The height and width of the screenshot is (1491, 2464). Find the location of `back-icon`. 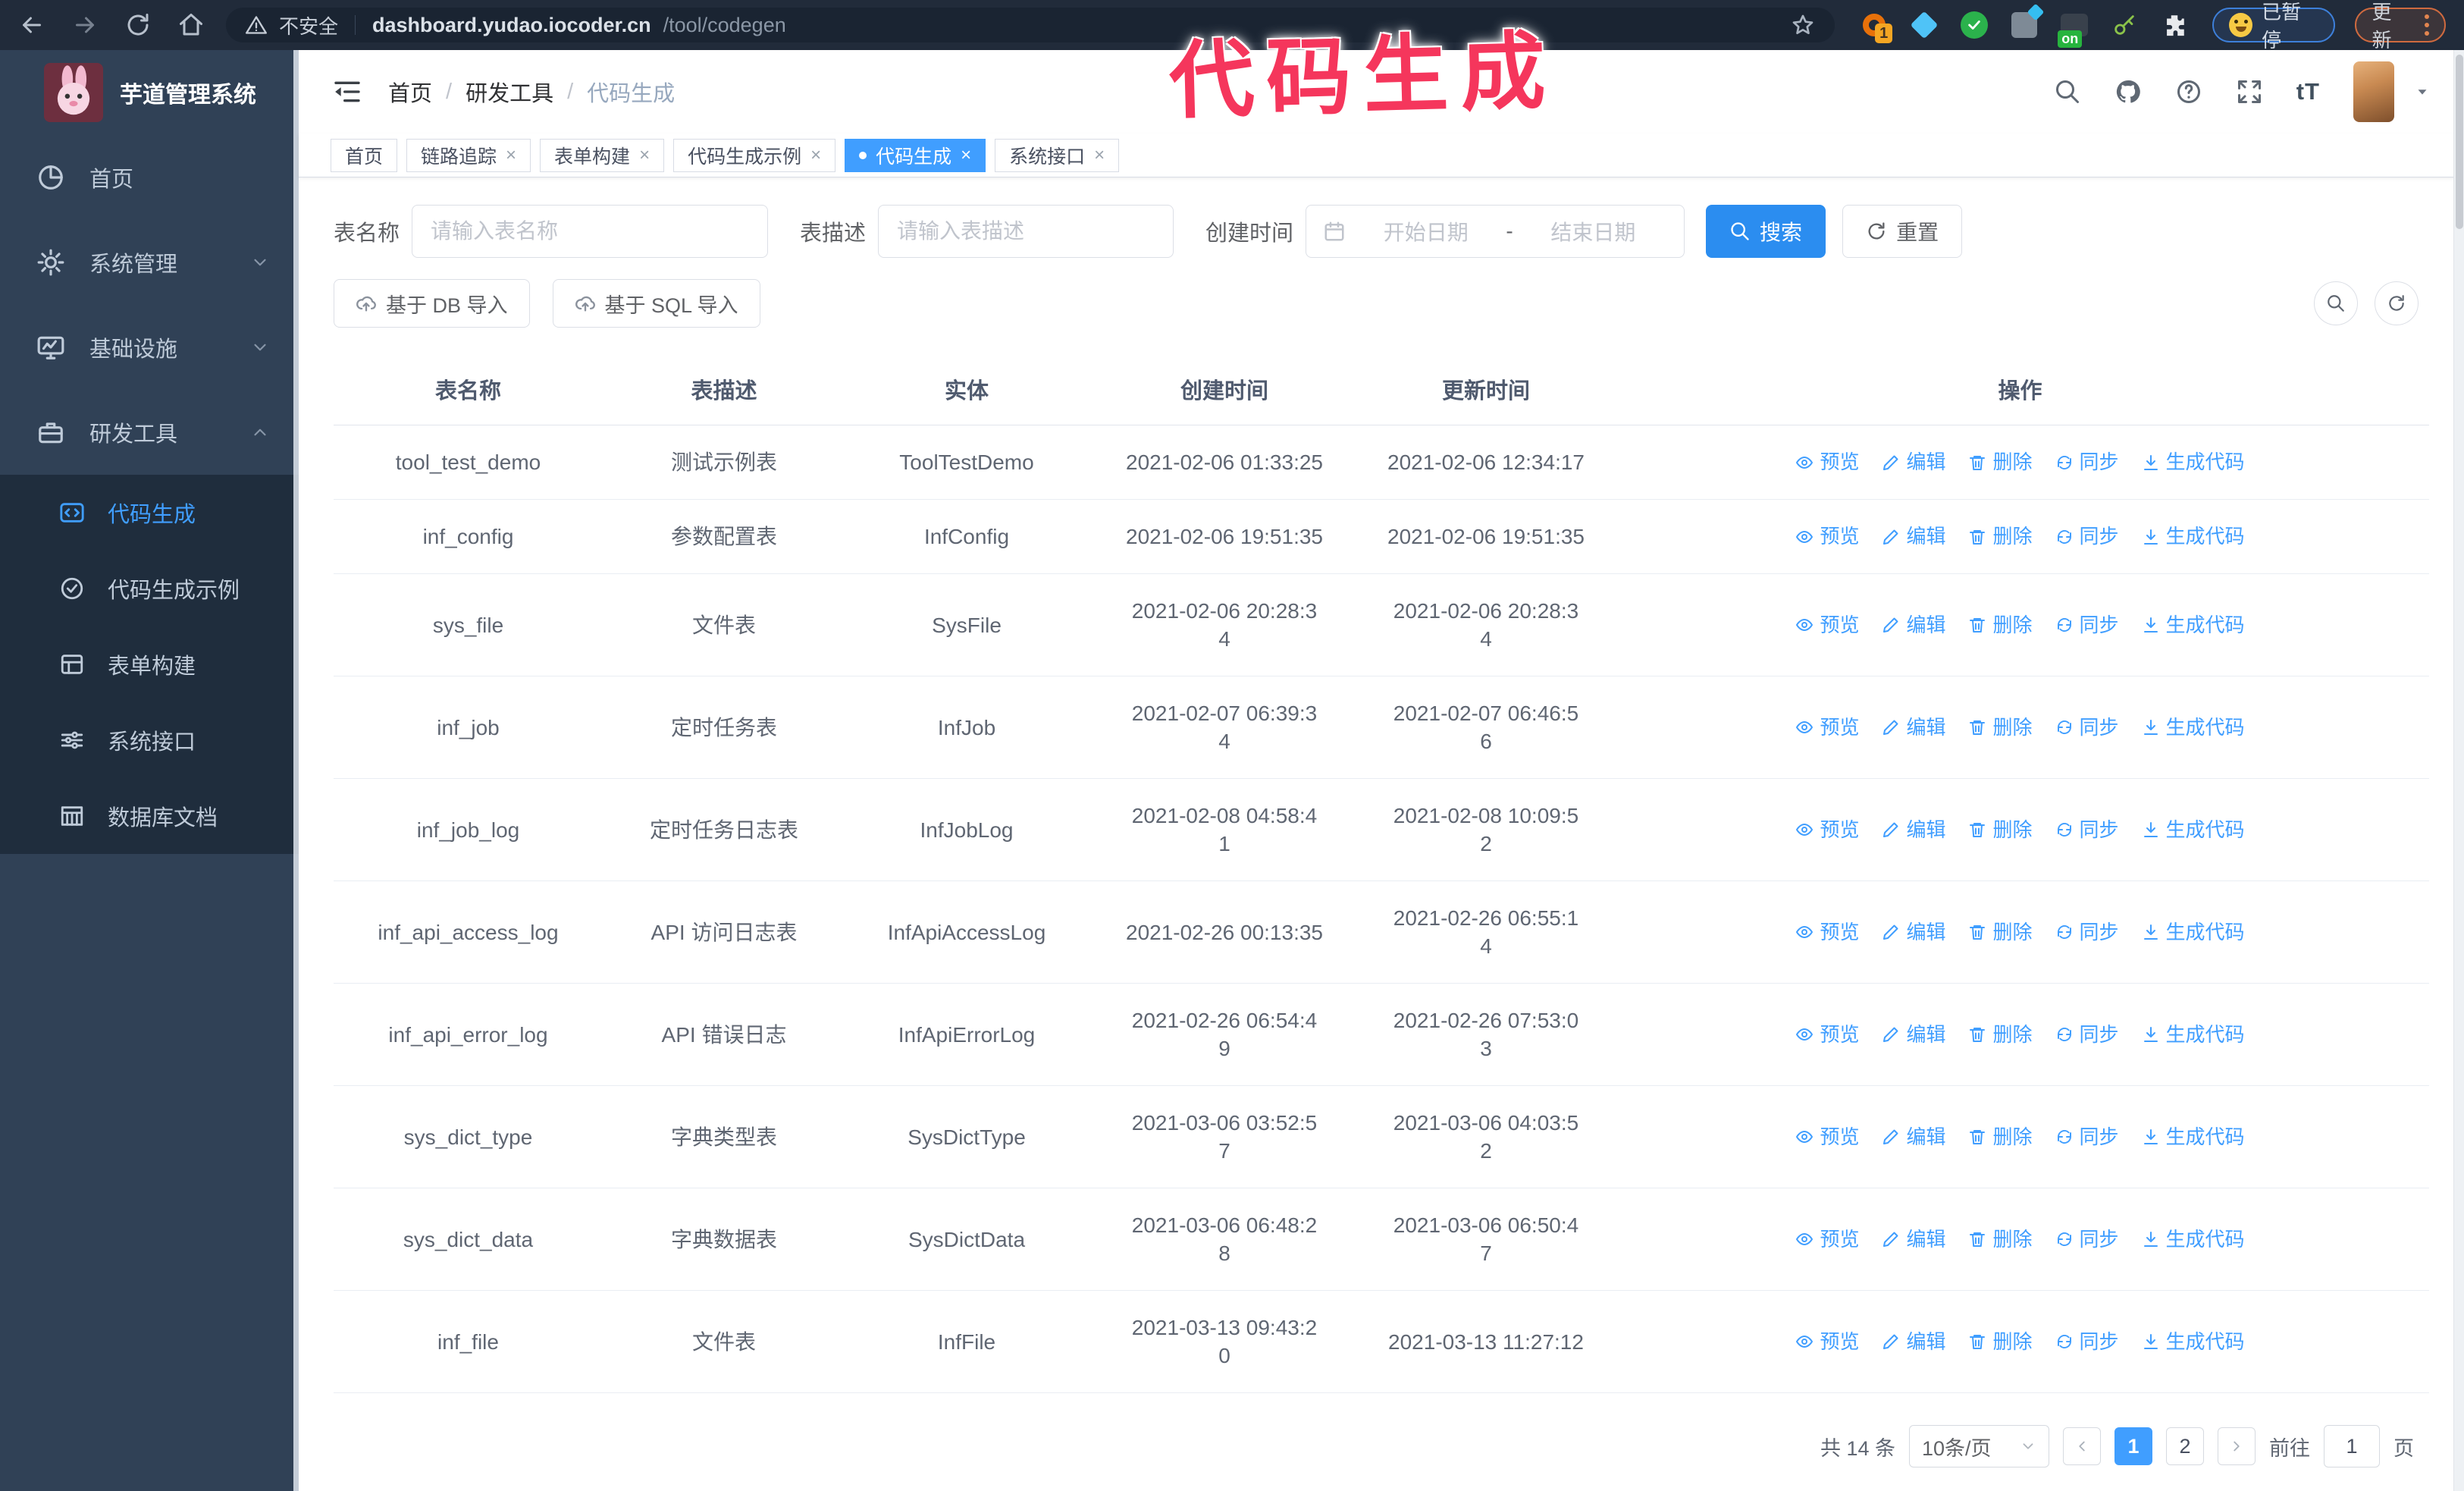

back-icon is located at coordinates (31, 25).